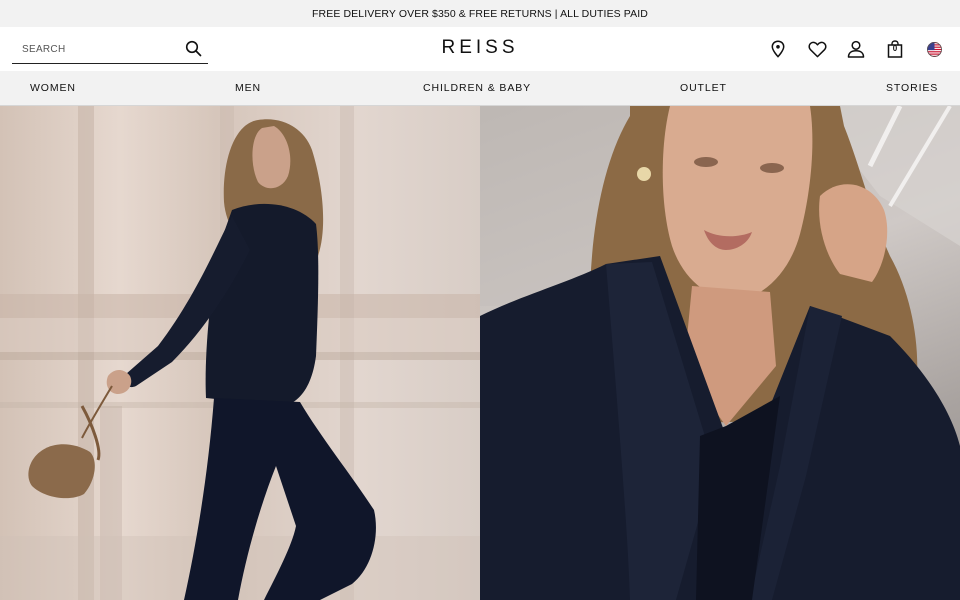  Describe the element at coordinates (92, 49) in the screenshot. I see `search-input` at that location.